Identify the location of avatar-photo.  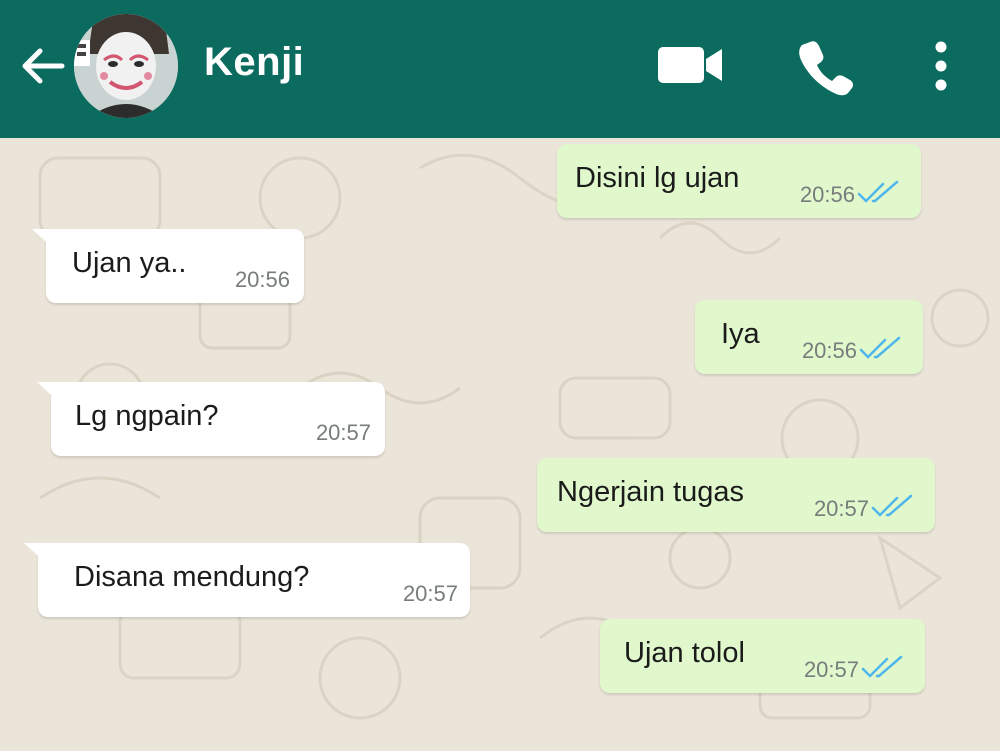
(126, 66).